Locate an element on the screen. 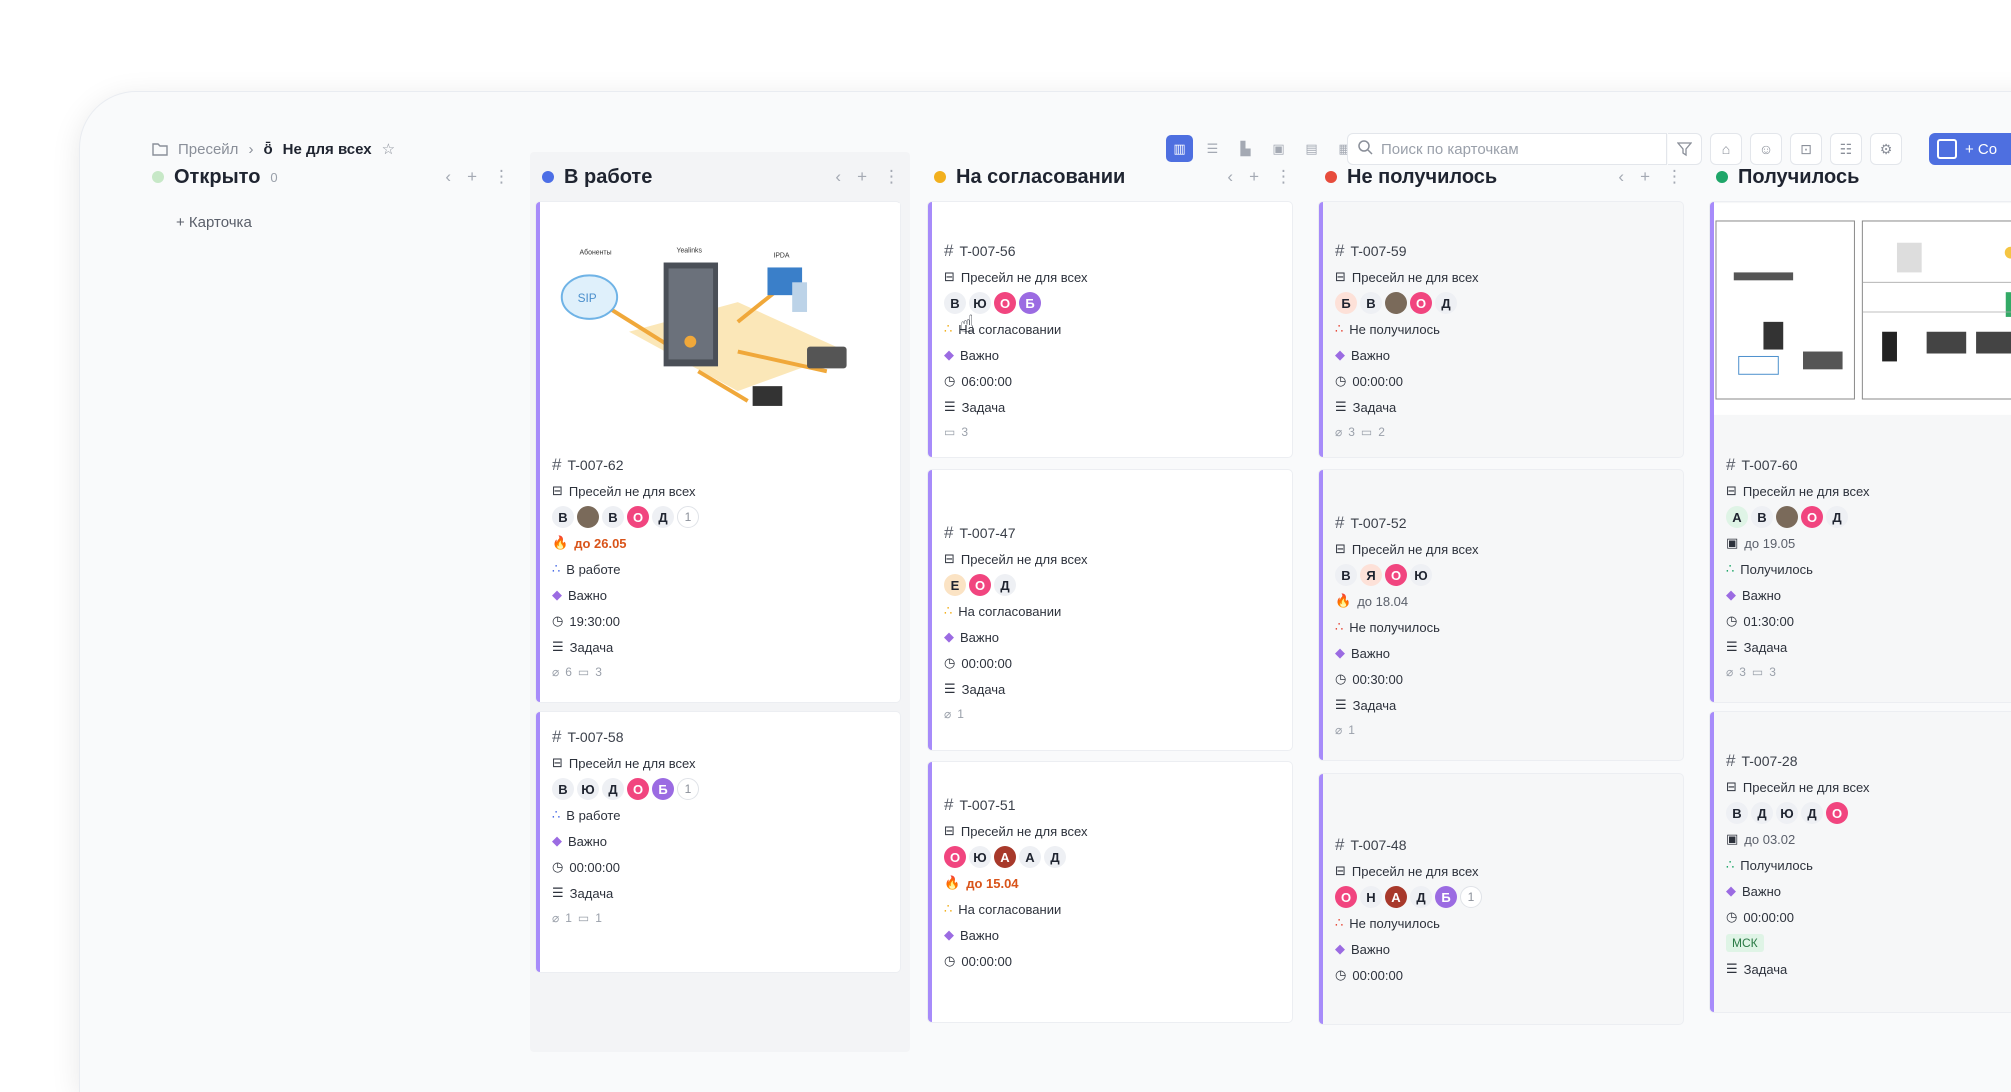  add-card-button: + Карточка is located at coordinates (214, 222).